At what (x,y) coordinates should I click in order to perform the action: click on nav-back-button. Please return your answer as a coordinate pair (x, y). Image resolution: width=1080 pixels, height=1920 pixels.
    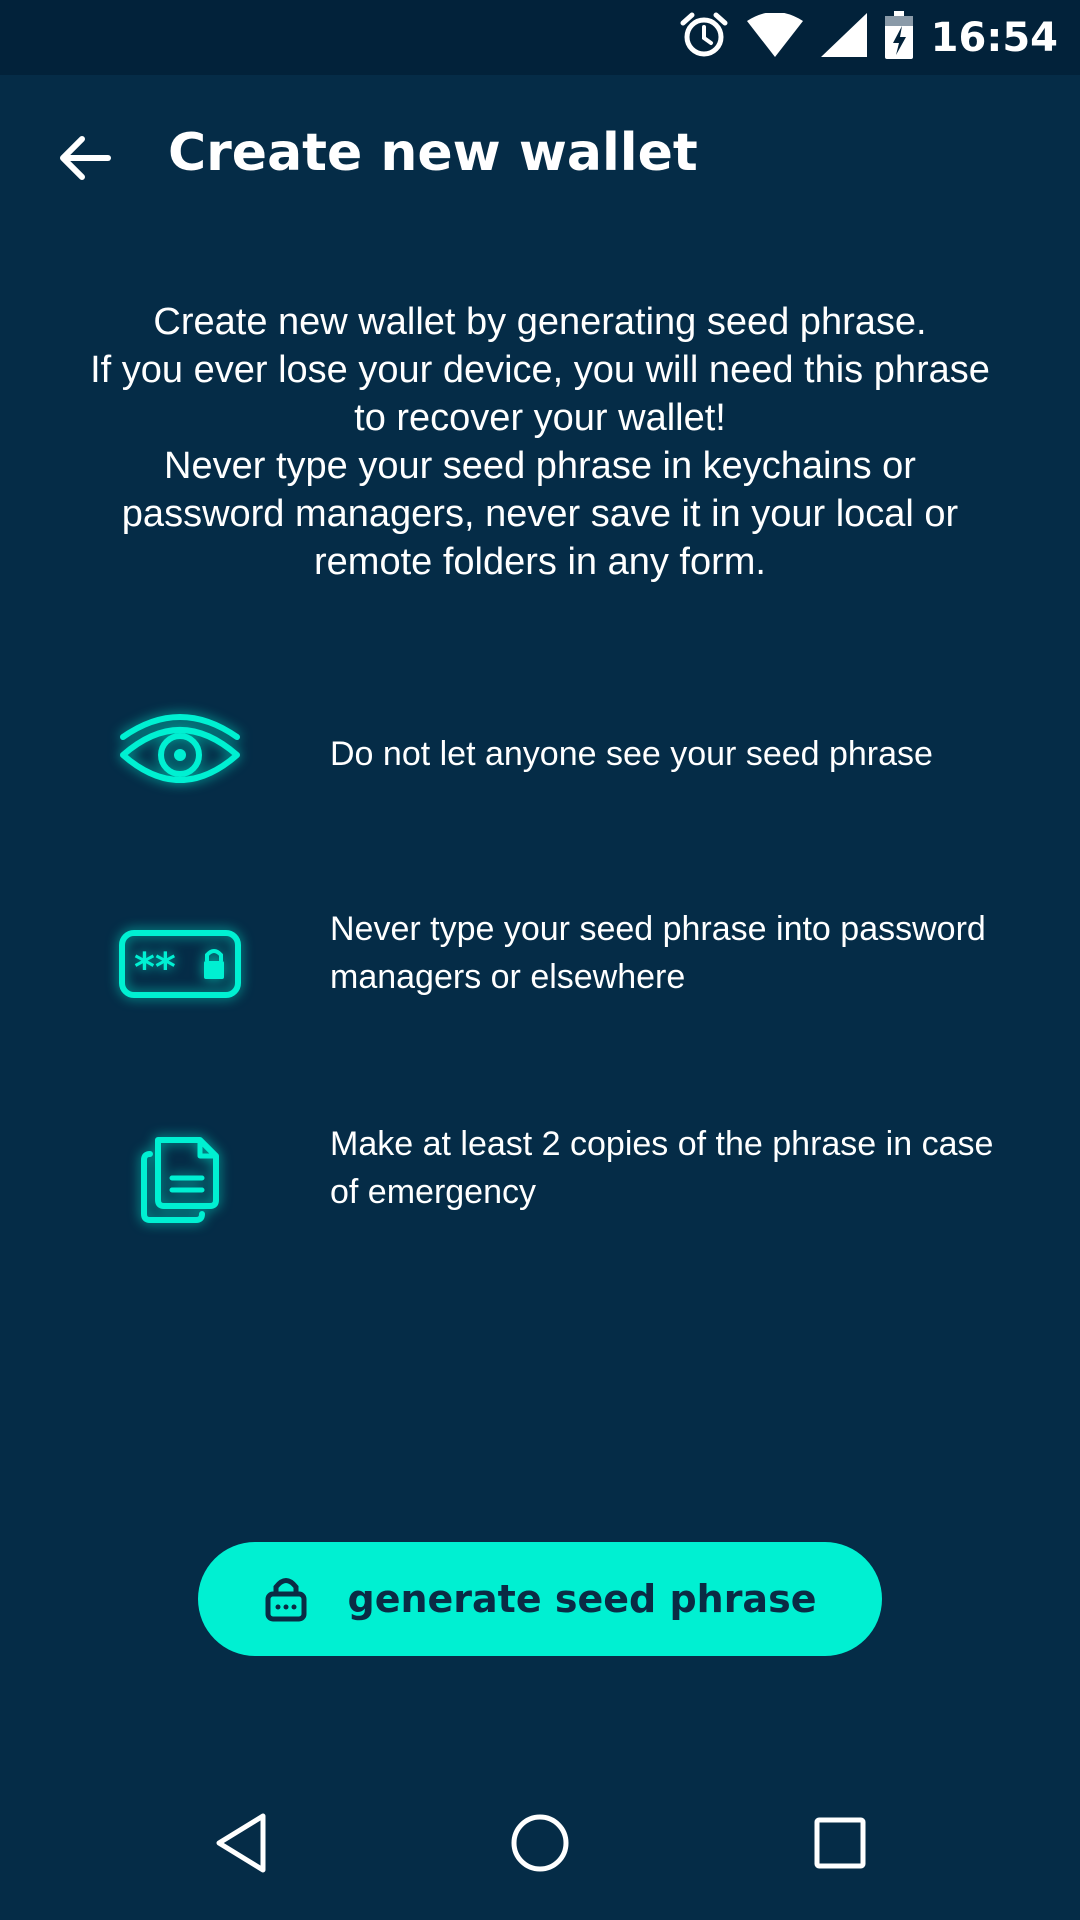
    Looking at the image, I should click on (241, 1845).